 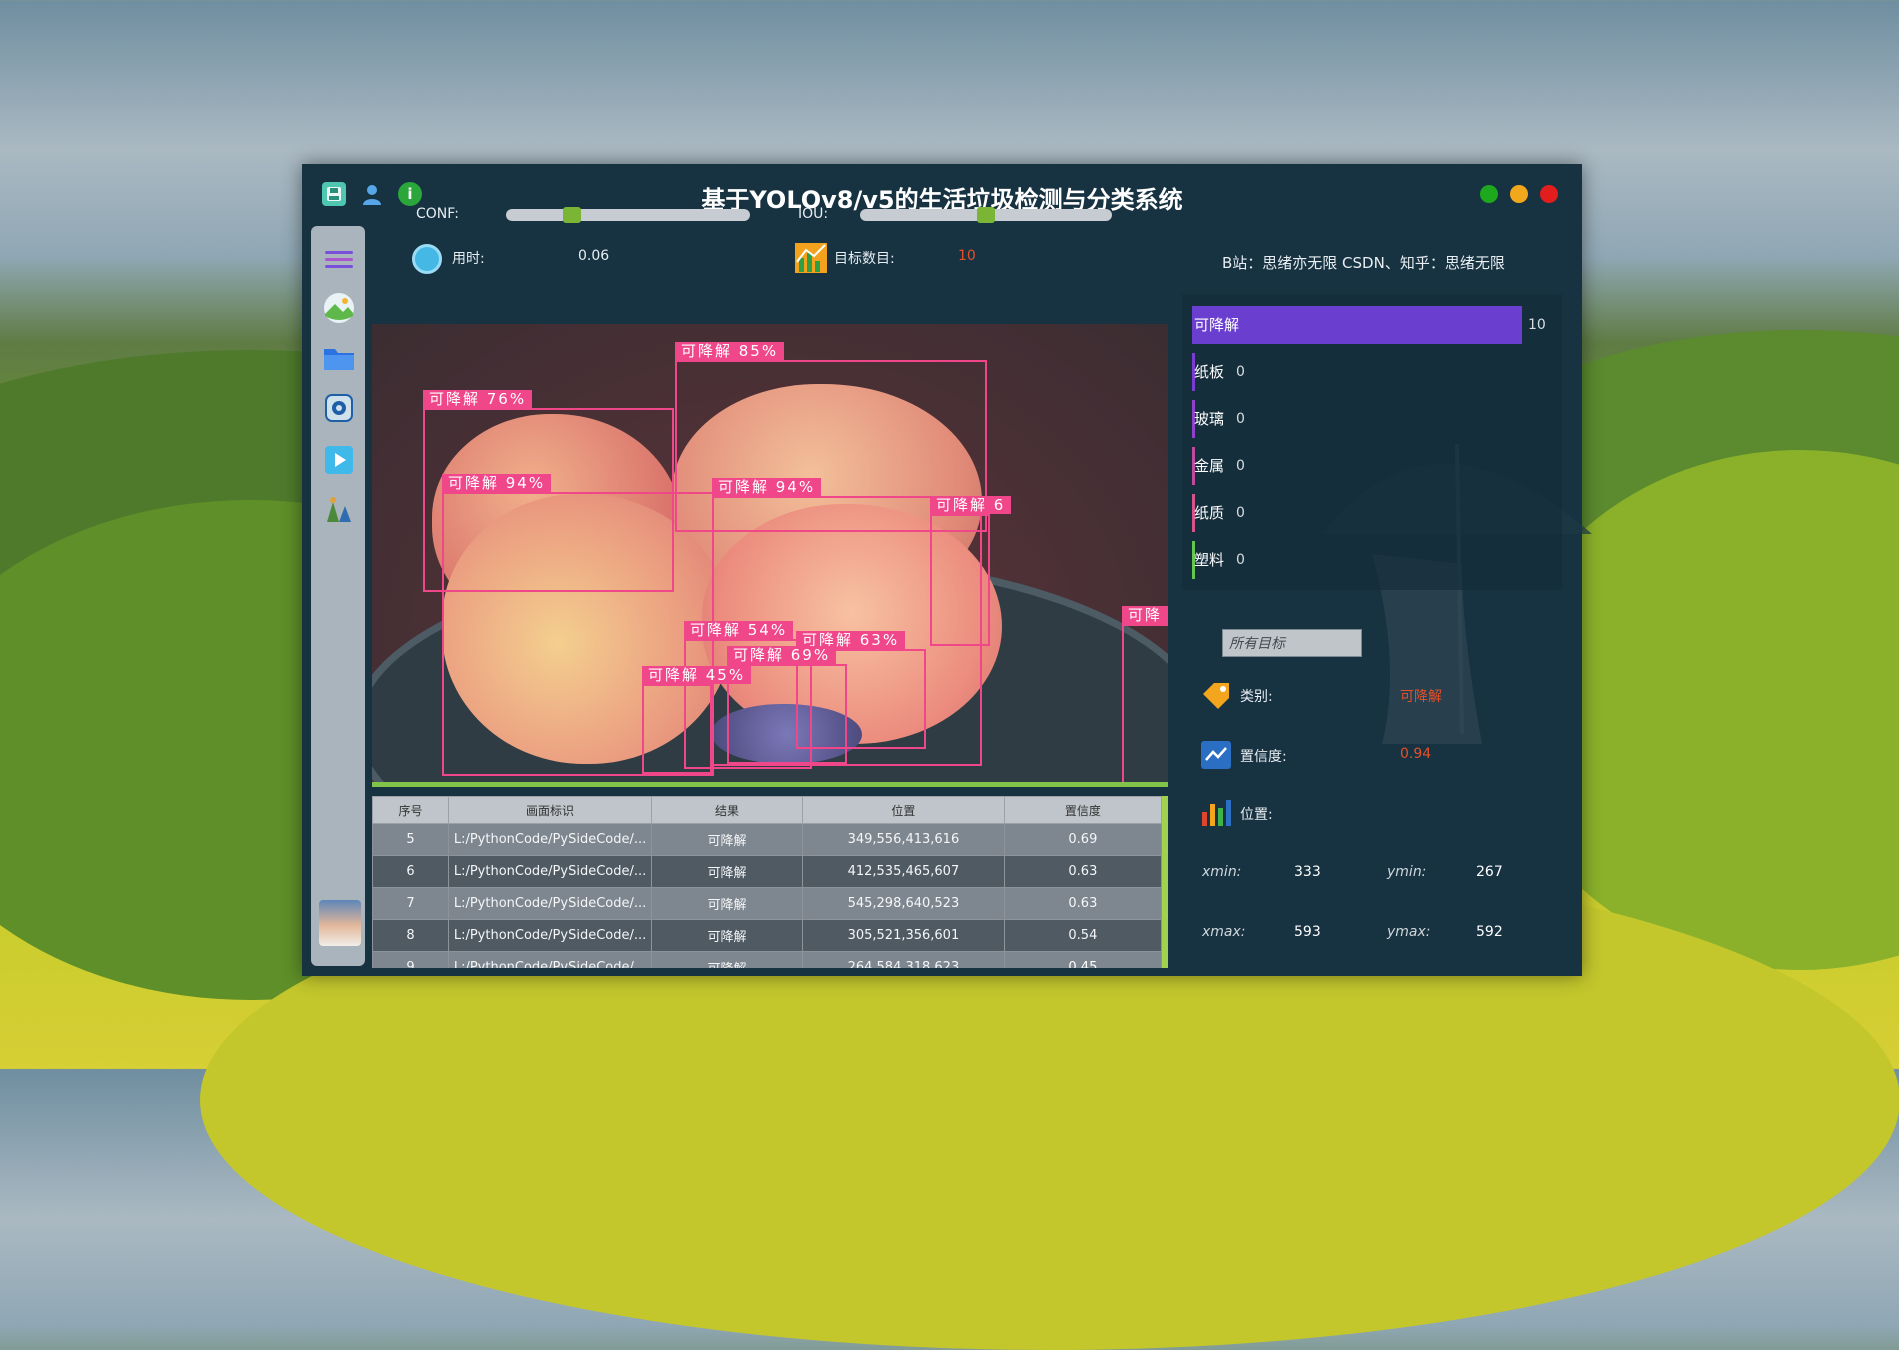 I want to click on detection-label: 可降解 54%, so click(x=739, y=630).